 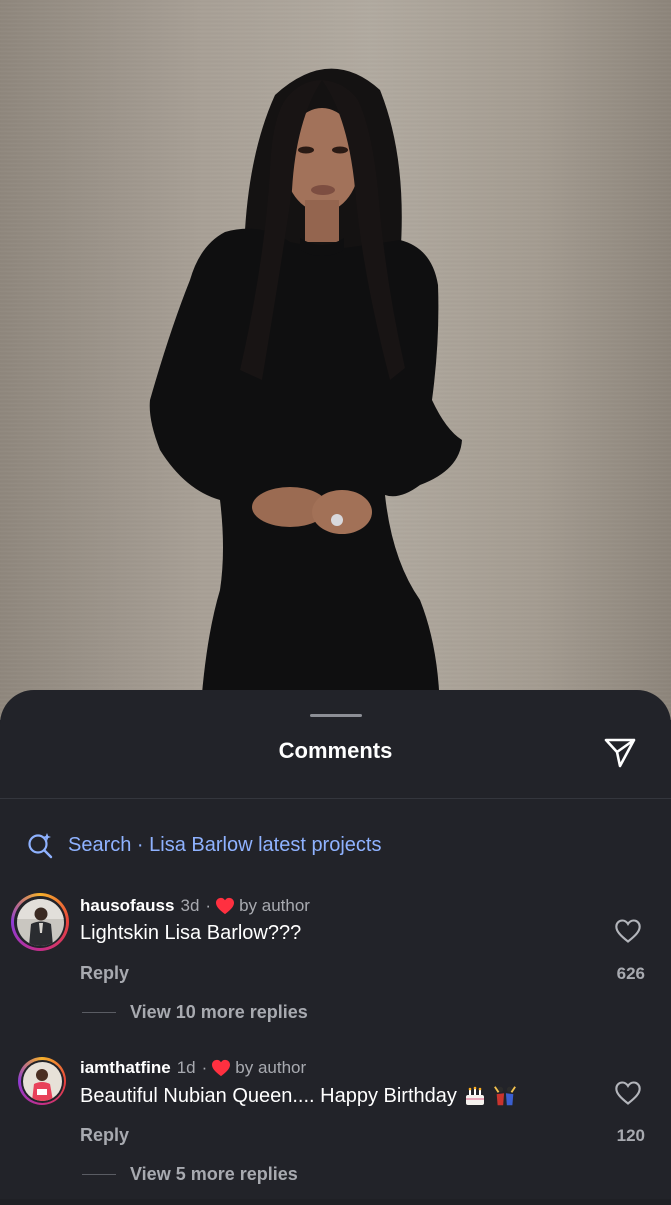 I want to click on comment-time: 1d, so click(x=186, y=1067).